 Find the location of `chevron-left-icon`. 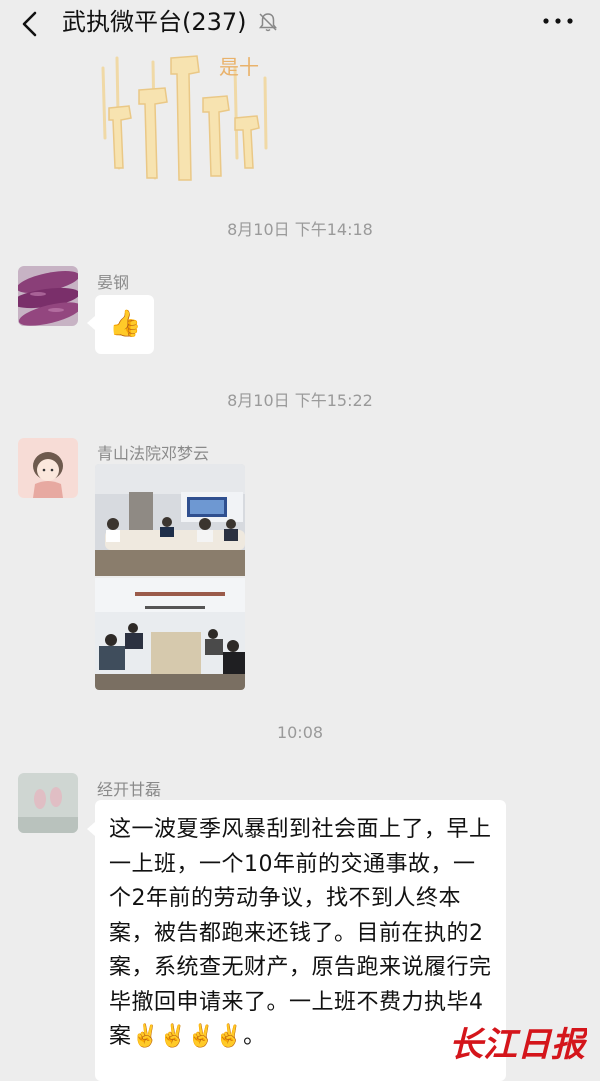

chevron-left-icon is located at coordinates (31, 24).